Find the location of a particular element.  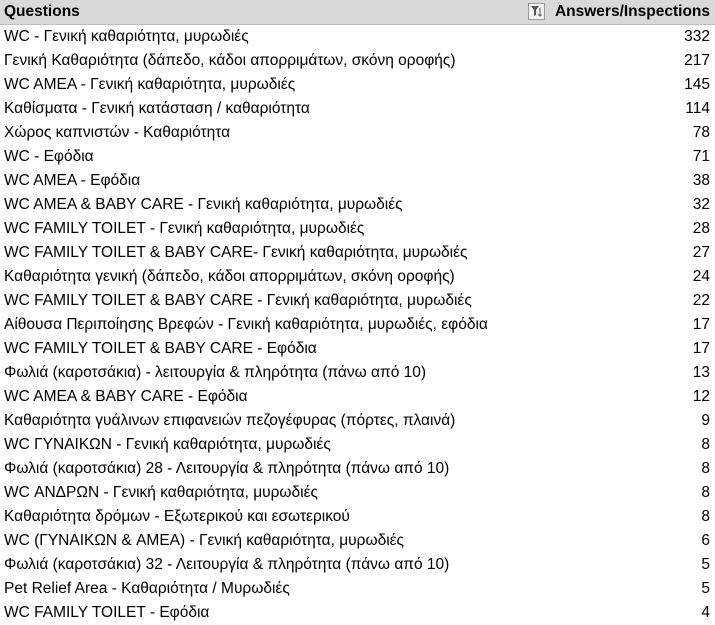

table-row: Χώρος καπνιστών - Καθαριότητα 78 is located at coordinates (357, 133).